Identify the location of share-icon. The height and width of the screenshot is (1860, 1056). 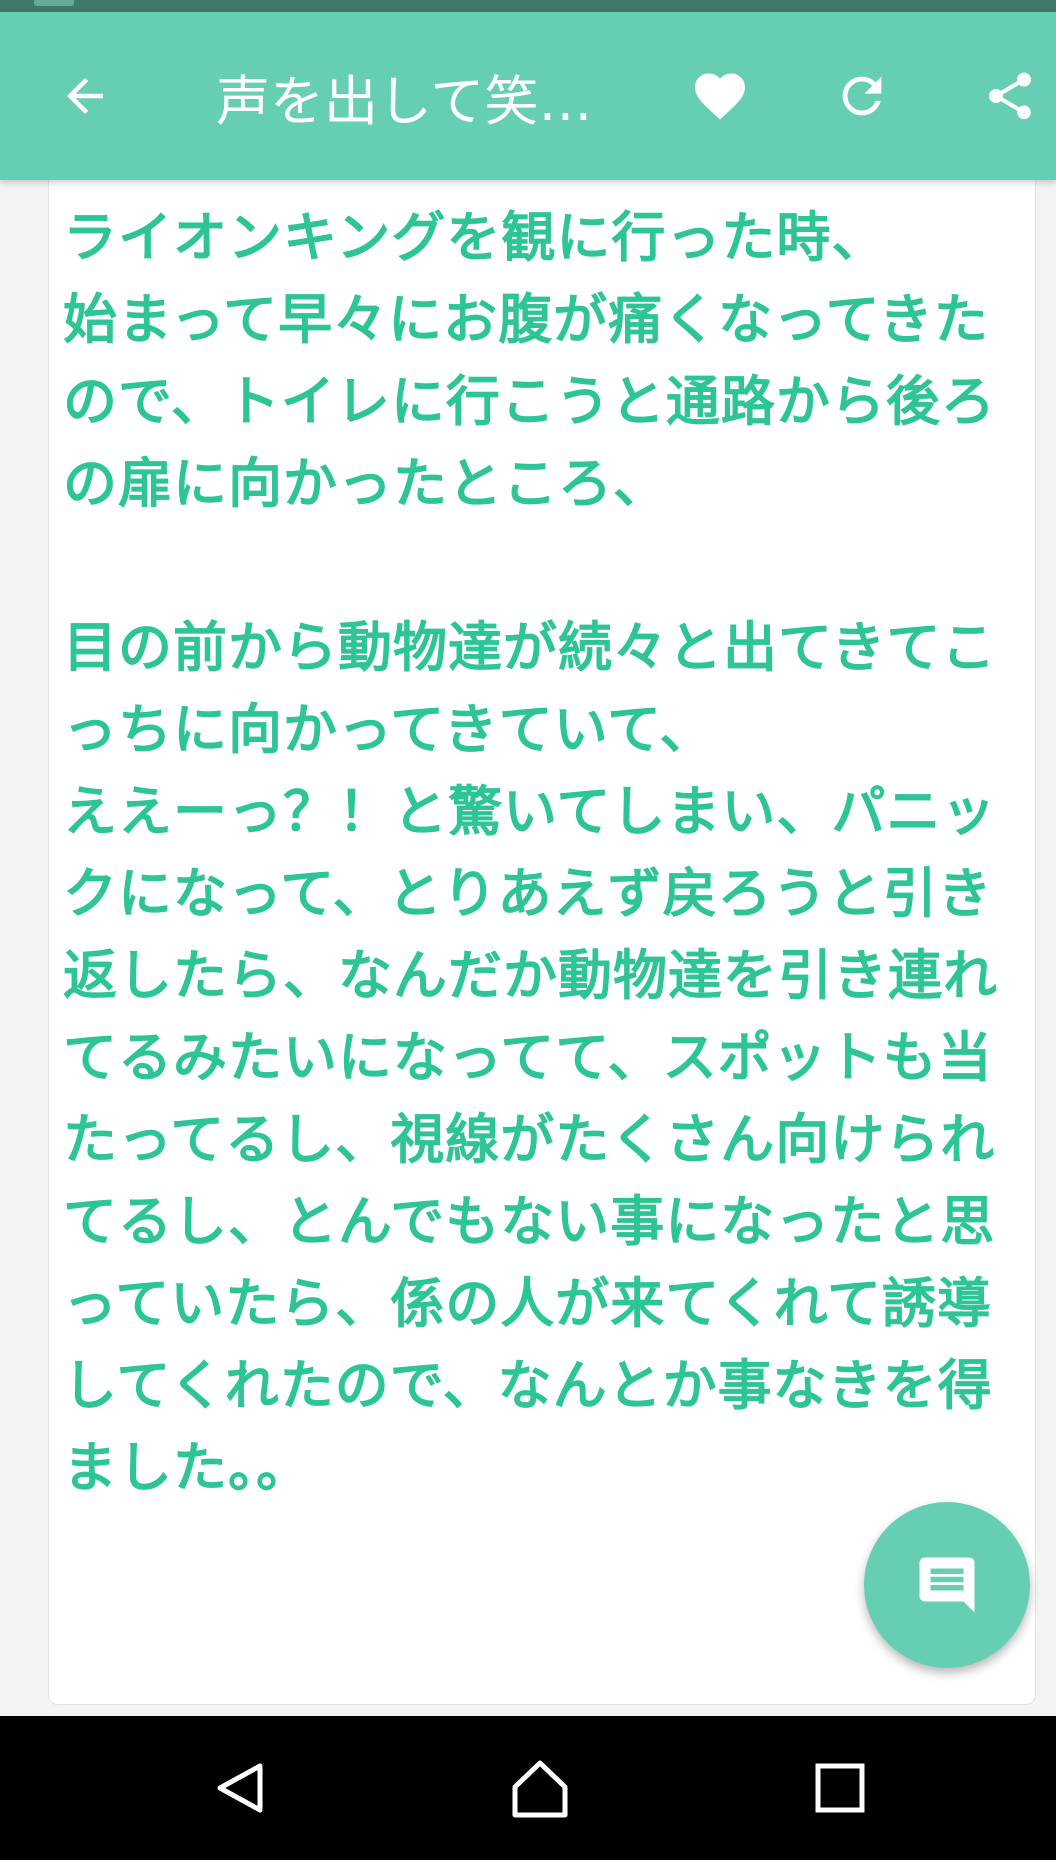
(1010, 96).